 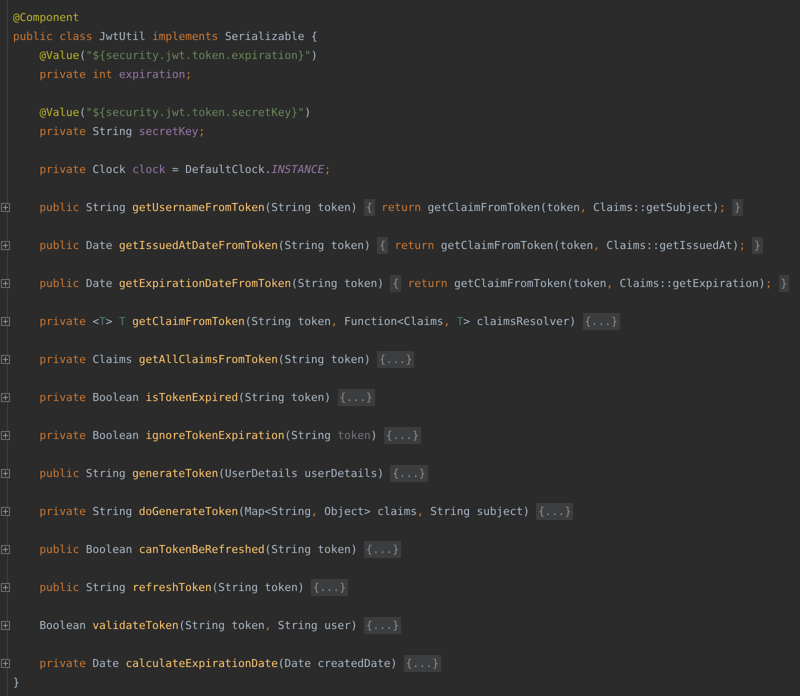 What do you see at coordinates (122, 132) in the screenshot?
I see `code-text: private String secretKey;` at bounding box center [122, 132].